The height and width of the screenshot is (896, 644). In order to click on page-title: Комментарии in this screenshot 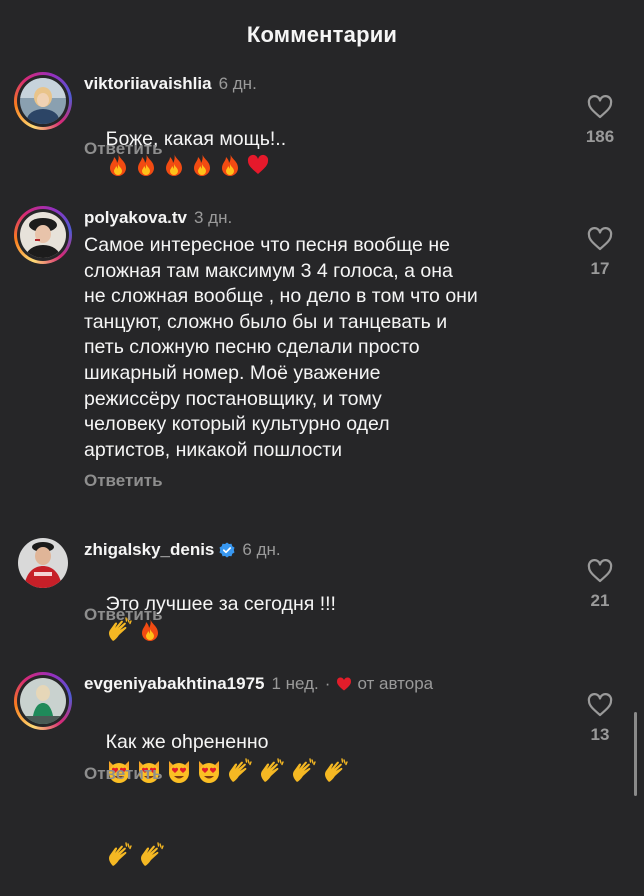, I will do `click(322, 34)`.